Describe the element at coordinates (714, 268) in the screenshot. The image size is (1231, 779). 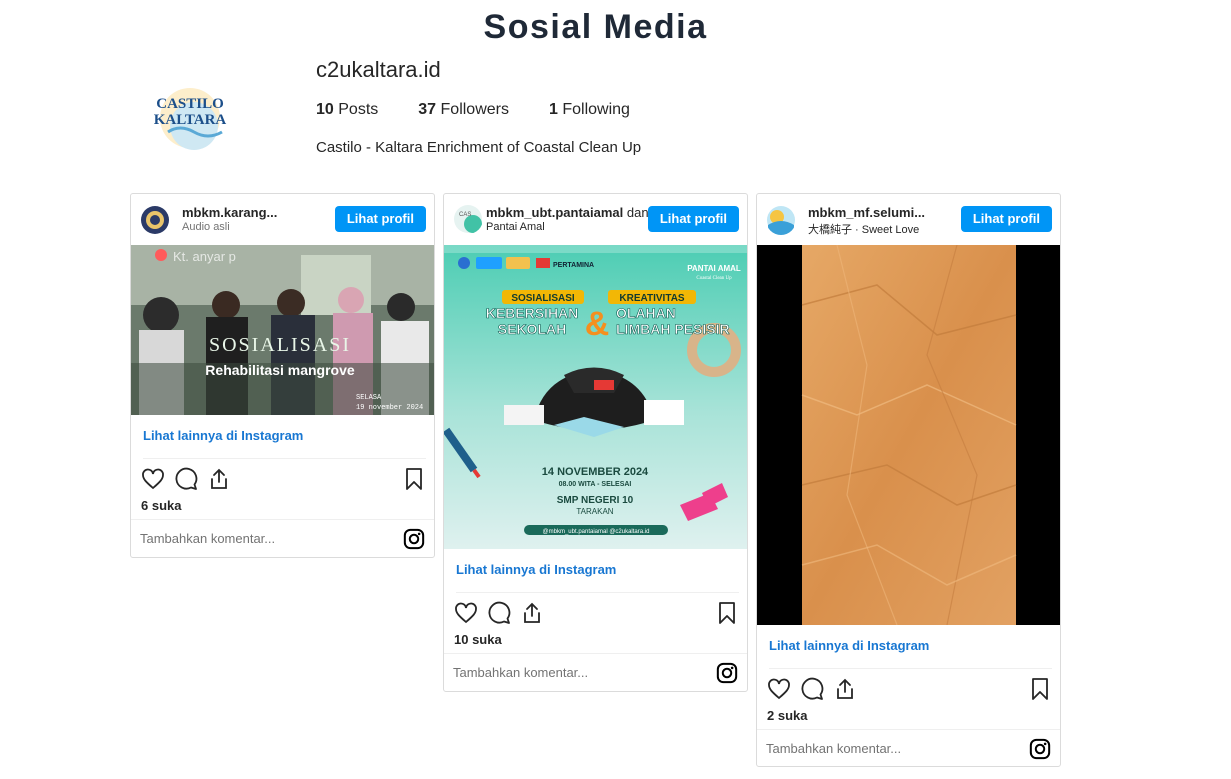
I see `svg-text: PANTAI AMAL` at that location.